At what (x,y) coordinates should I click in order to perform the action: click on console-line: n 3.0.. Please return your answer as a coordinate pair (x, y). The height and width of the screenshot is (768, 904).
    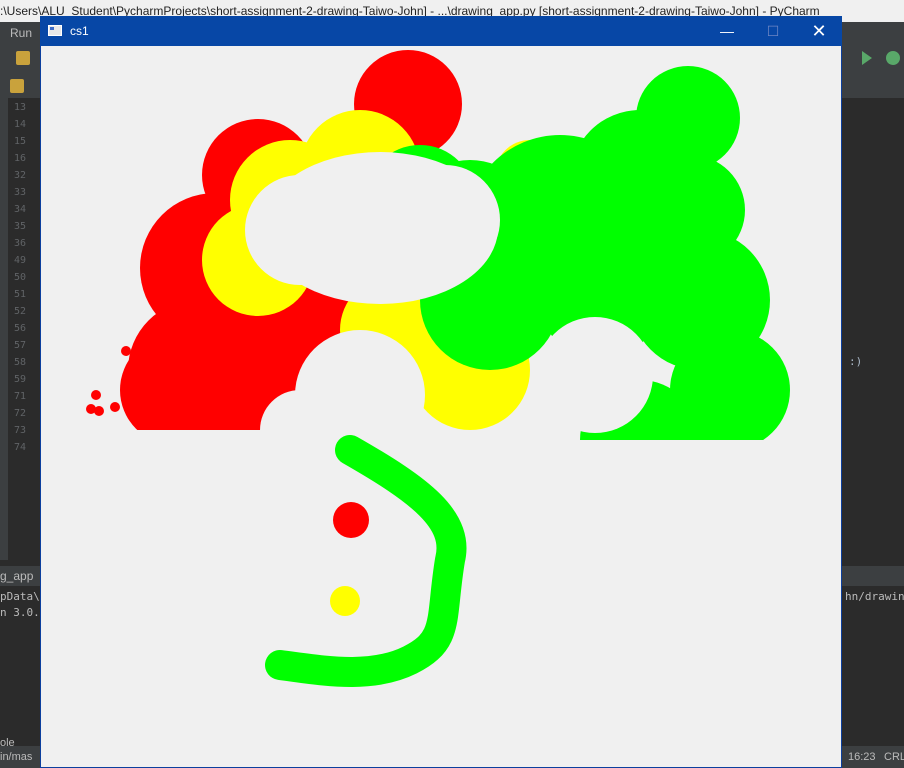
    Looking at the image, I should click on (20, 612).